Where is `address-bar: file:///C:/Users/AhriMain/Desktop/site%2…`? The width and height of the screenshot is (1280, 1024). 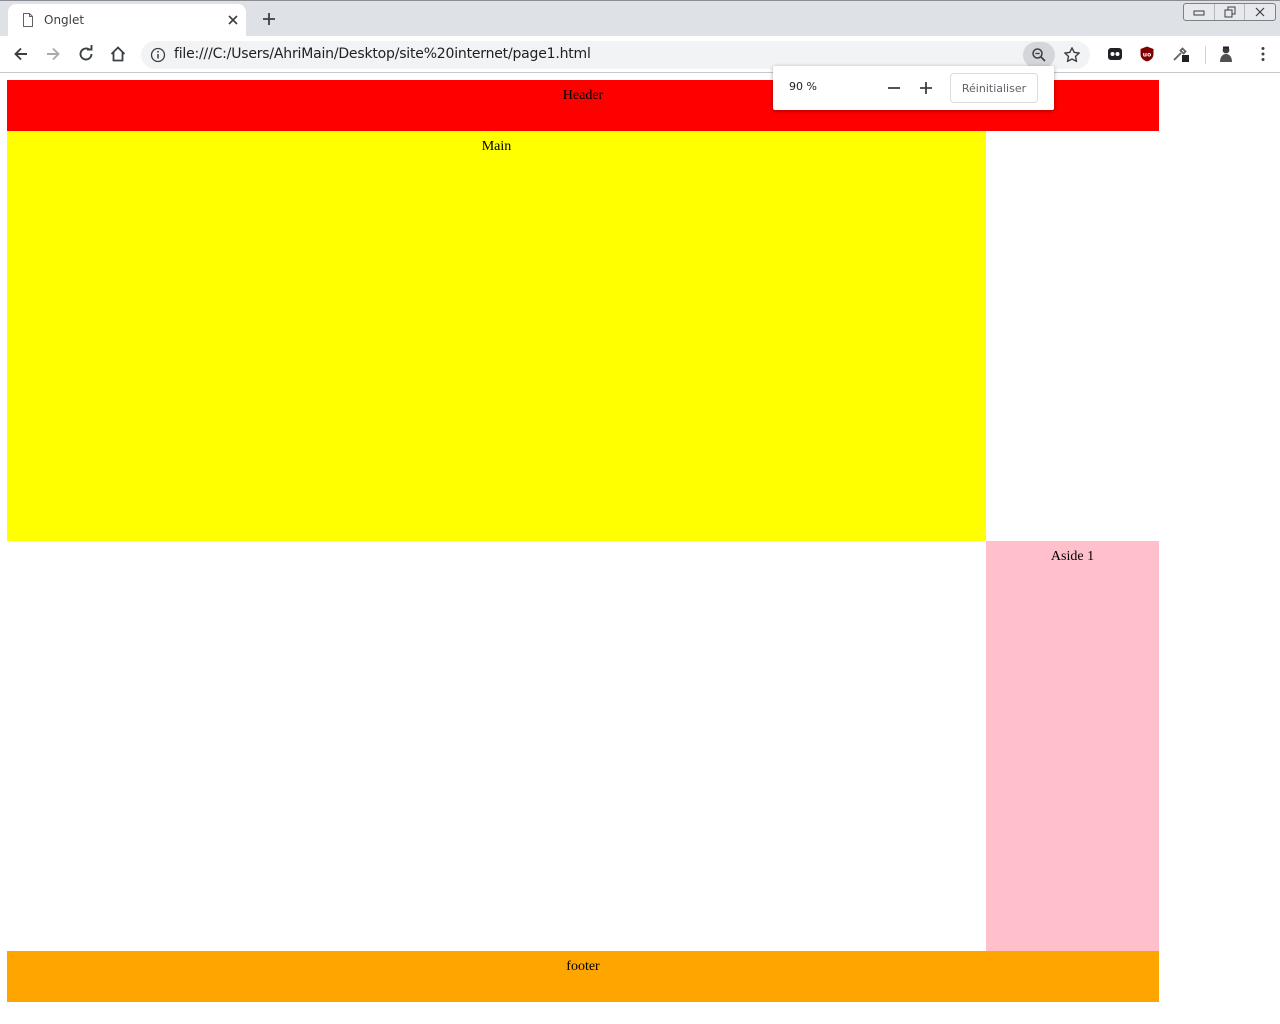 address-bar: file:///C:/Users/AhriMain/Desktop/site%2… is located at coordinates (615, 55).